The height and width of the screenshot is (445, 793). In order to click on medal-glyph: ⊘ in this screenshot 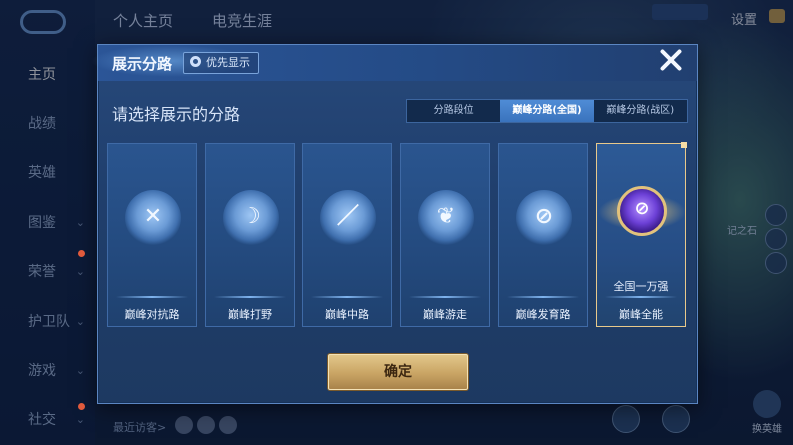, I will do `click(642, 208)`.